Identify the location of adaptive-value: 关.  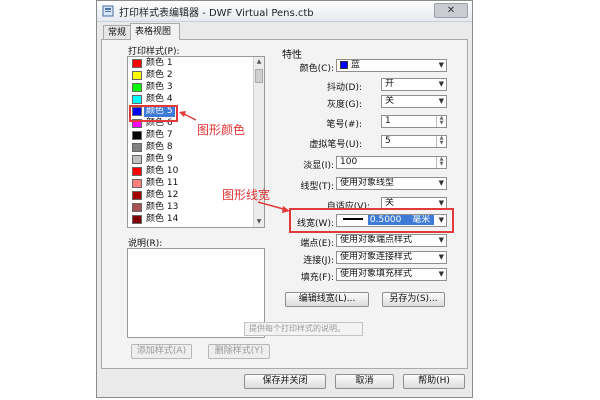
(390, 203).